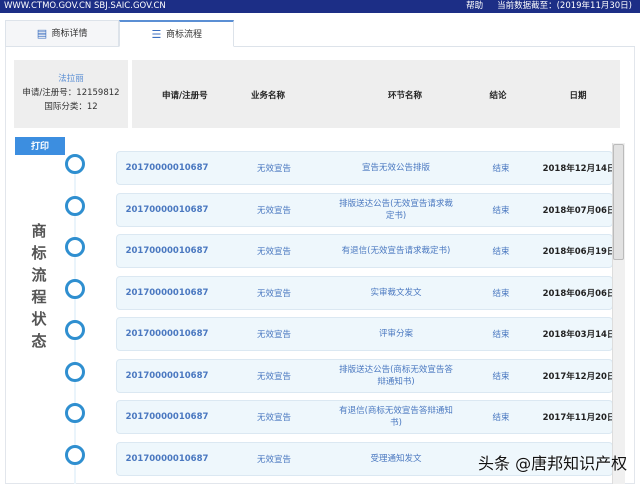  What do you see at coordinates (579, 376) in the screenshot?
I see `date: 2017年12月20日` at bounding box center [579, 376].